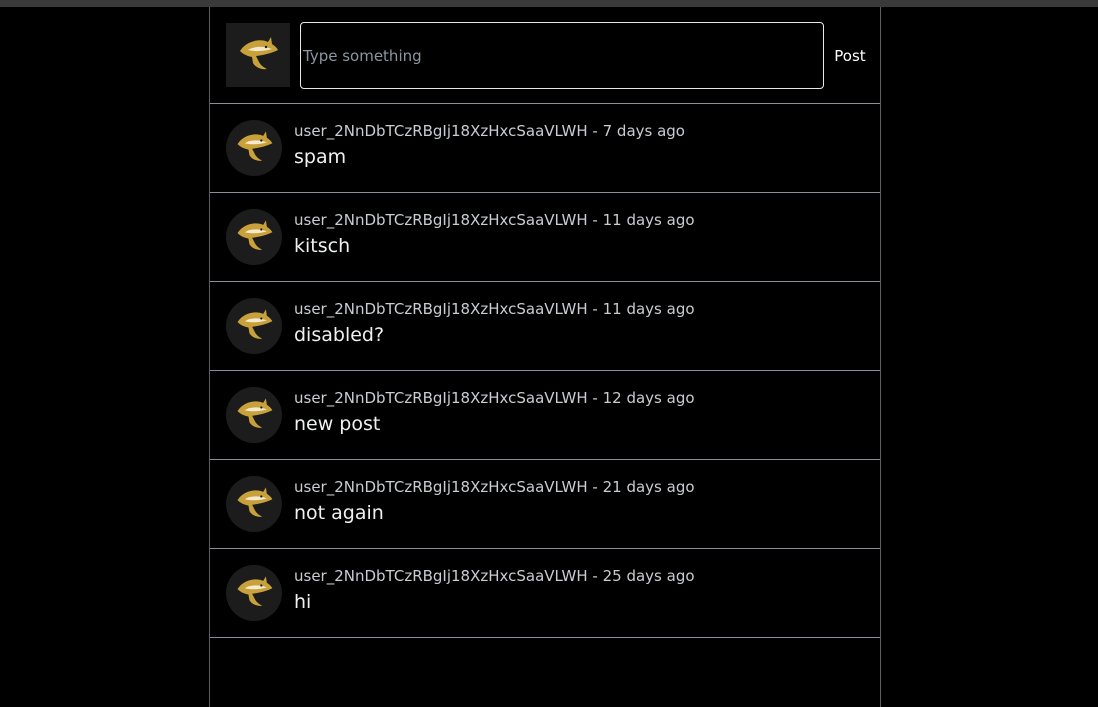  Describe the element at coordinates (322, 246) in the screenshot. I see `post-text: kitsch` at that location.